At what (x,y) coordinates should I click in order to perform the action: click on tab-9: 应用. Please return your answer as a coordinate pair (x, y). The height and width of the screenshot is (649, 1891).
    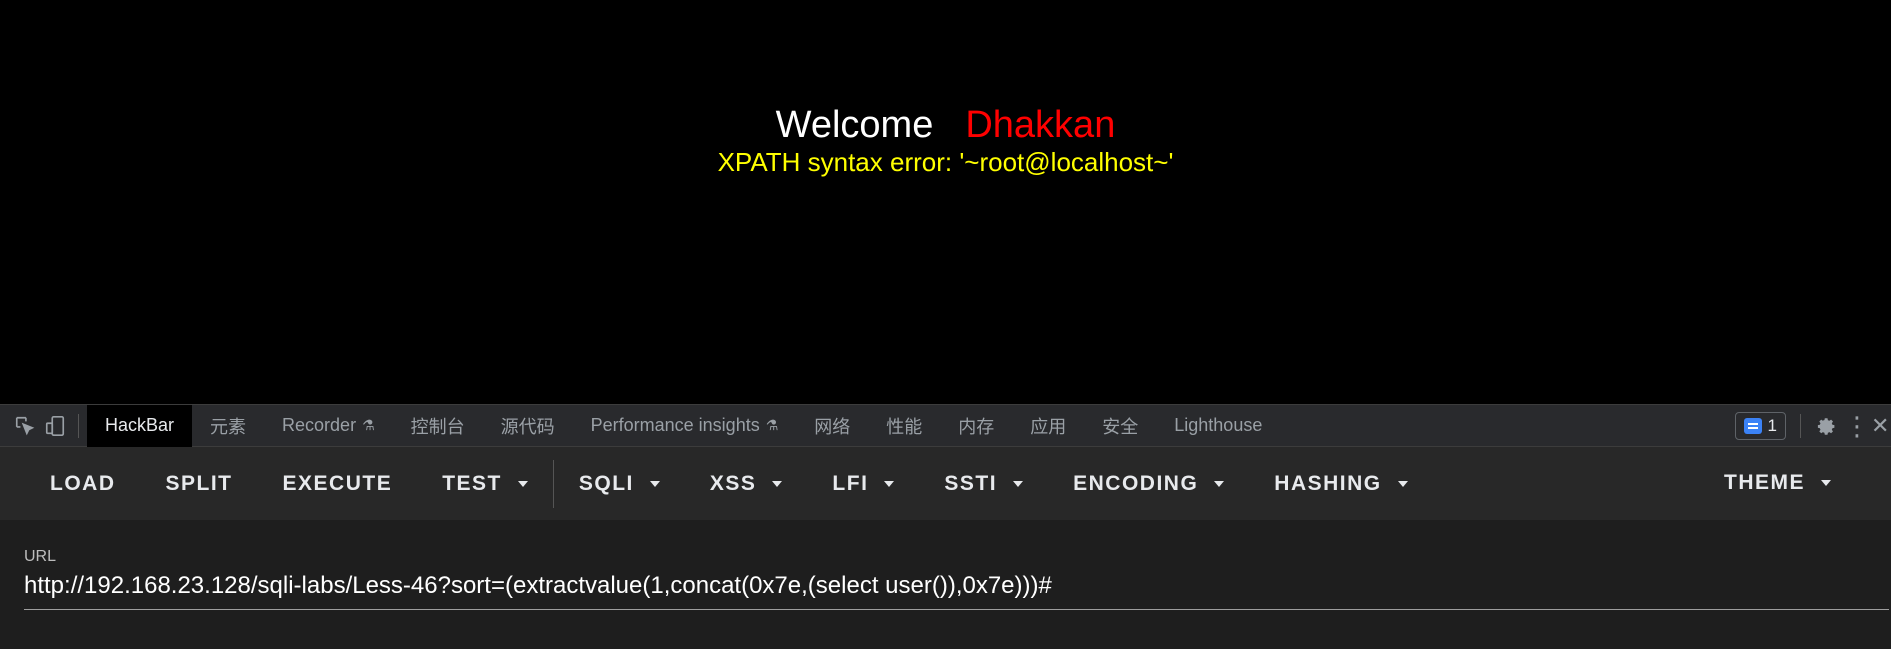
    Looking at the image, I should click on (1048, 426).